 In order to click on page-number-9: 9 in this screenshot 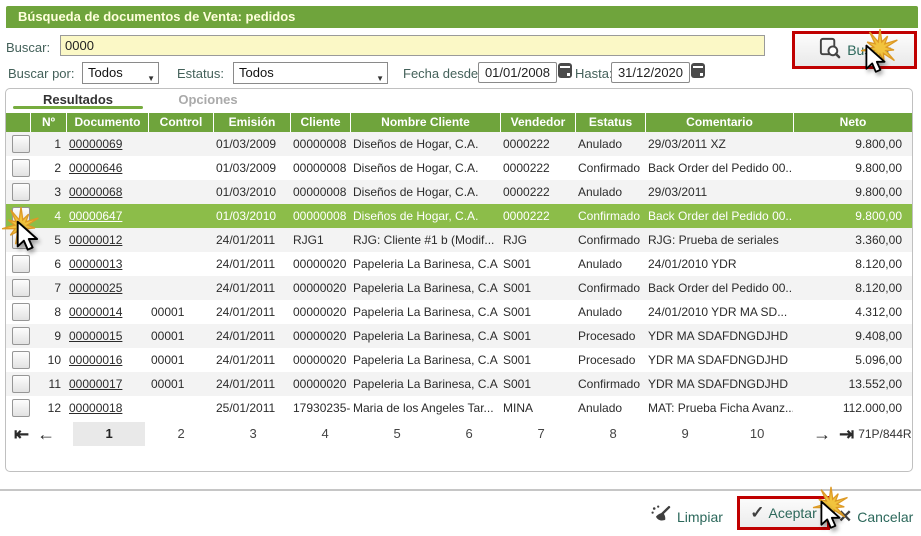, I will do `click(685, 434)`.